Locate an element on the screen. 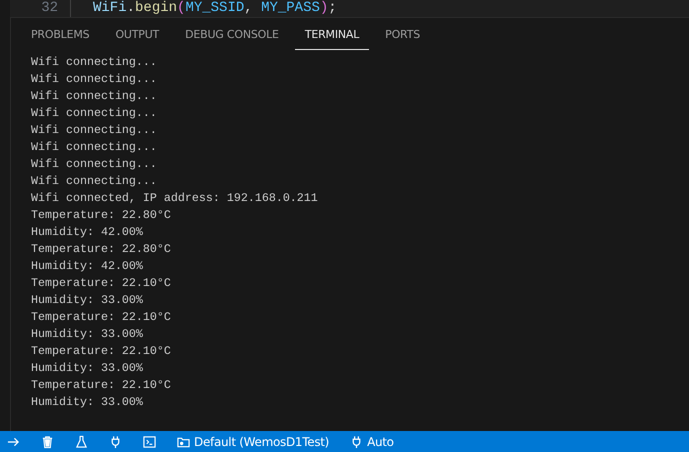  panel-tab: PROBLEMS is located at coordinates (60, 34).